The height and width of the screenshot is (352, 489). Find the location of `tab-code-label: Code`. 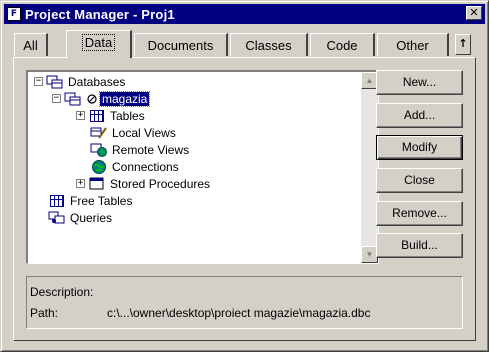

tab-code-label: Code is located at coordinates (342, 45).